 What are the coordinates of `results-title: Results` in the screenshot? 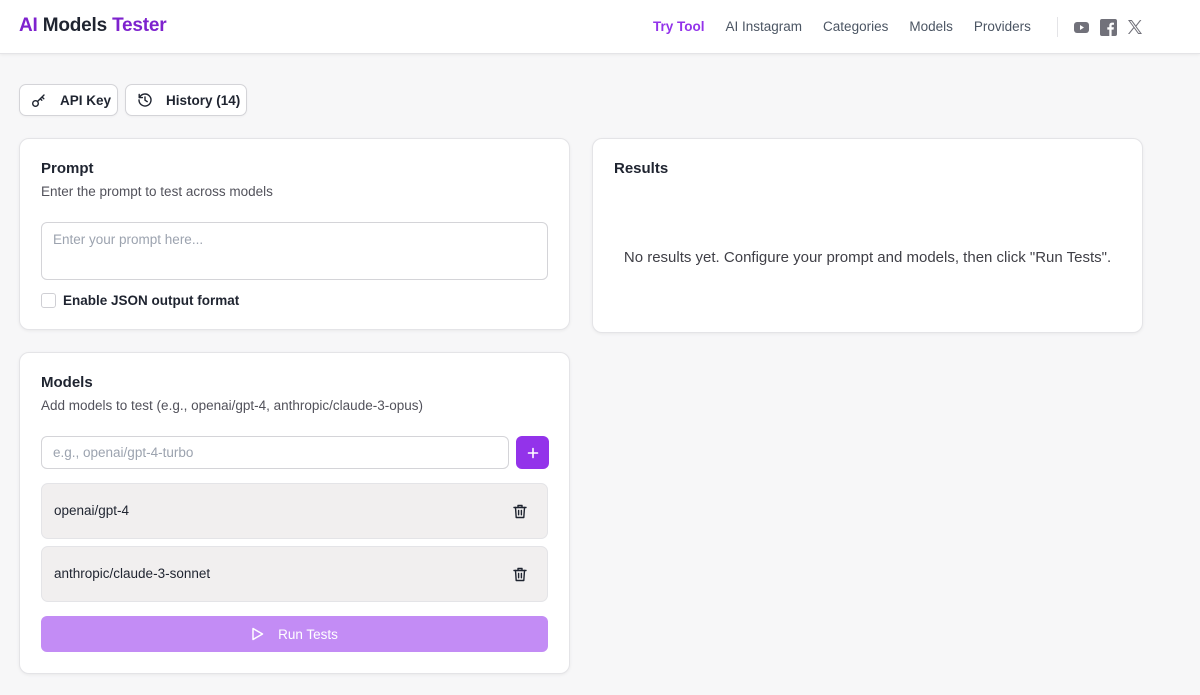 It's located at (641, 168).